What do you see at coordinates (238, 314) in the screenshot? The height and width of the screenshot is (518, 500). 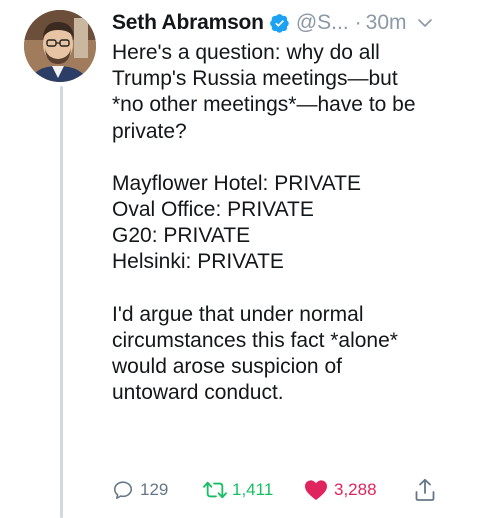 I see `tweet-text-line: I'd argue that under normal` at bounding box center [238, 314].